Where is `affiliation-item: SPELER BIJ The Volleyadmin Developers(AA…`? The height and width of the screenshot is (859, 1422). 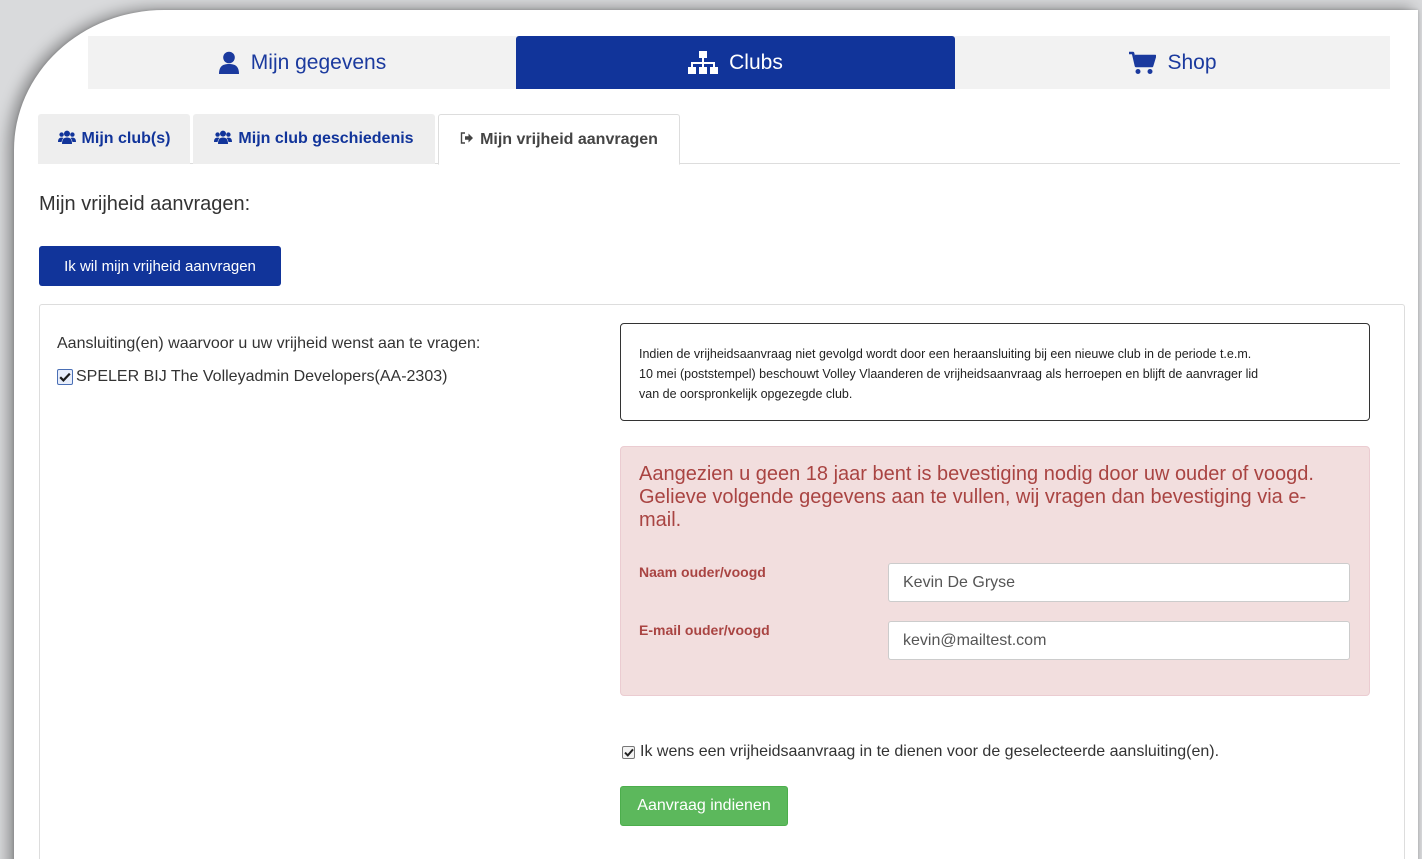
affiliation-item: SPELER BIJ The Volleyadmin Developers(AA… is located at coordinates (252, 377).